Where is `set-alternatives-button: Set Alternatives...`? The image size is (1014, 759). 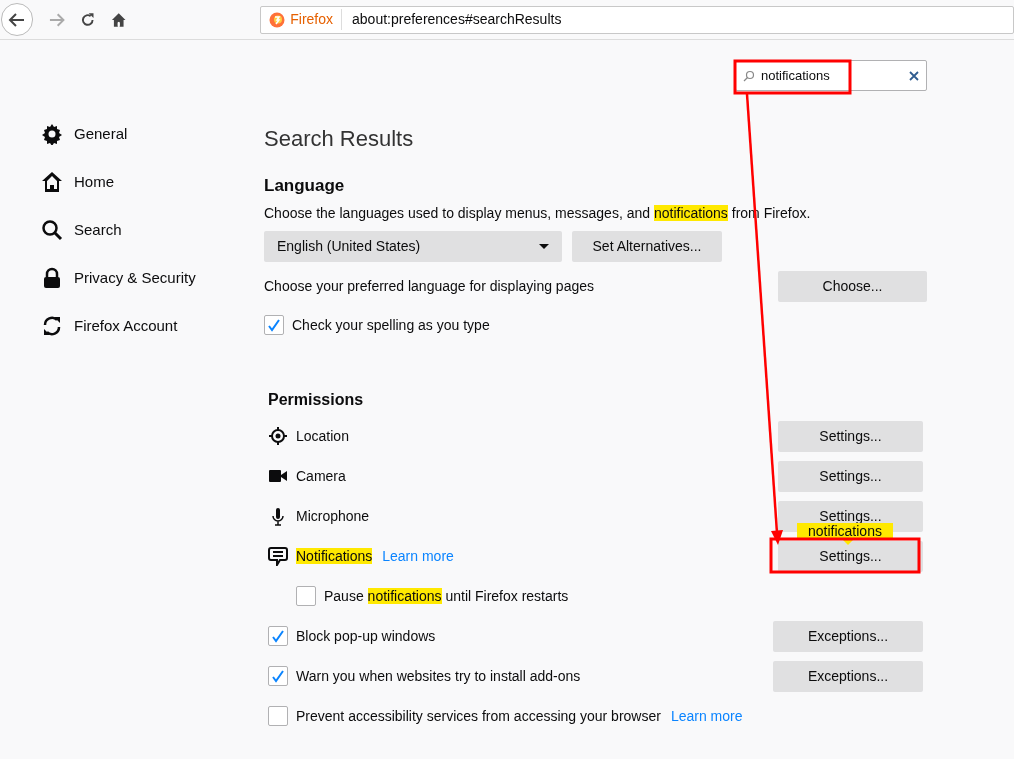 set-alternatives-button: Set Alternatives... is located at coordinates (647, 246).